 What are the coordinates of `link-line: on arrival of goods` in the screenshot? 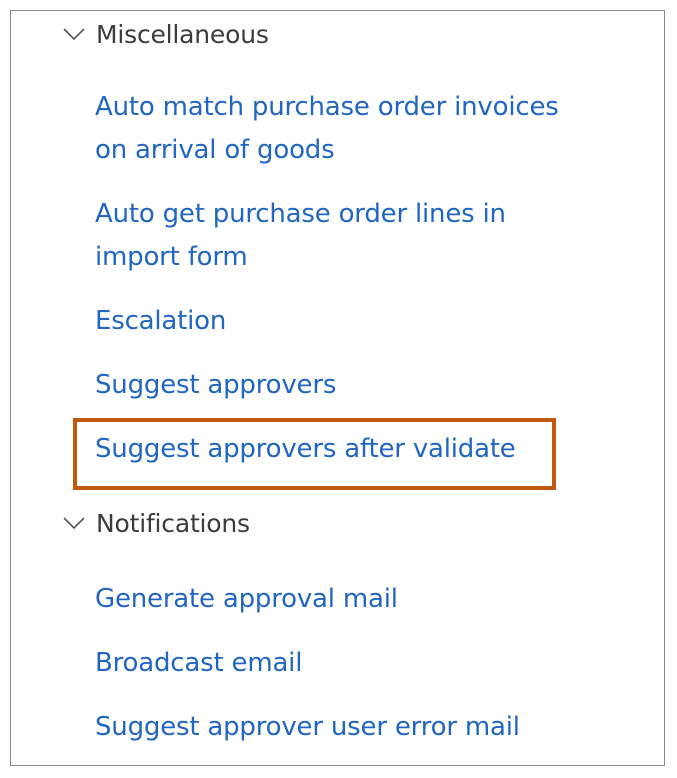 It's located at (215, 150).